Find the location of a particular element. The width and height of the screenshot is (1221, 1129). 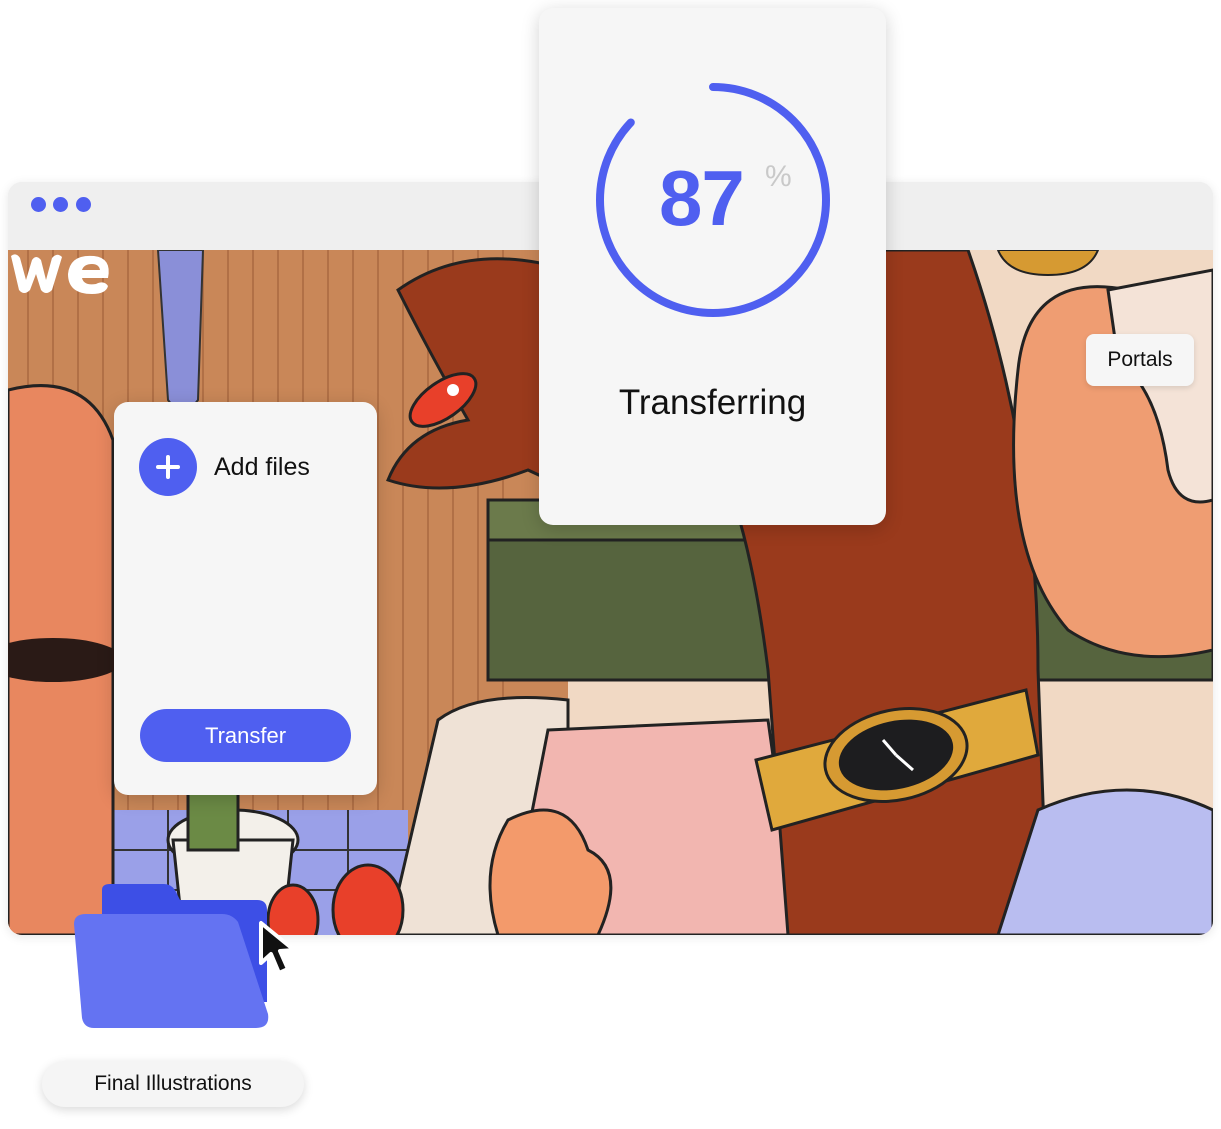

folder-name-label: Final Illustrations is located at coordinates (173, 1083).